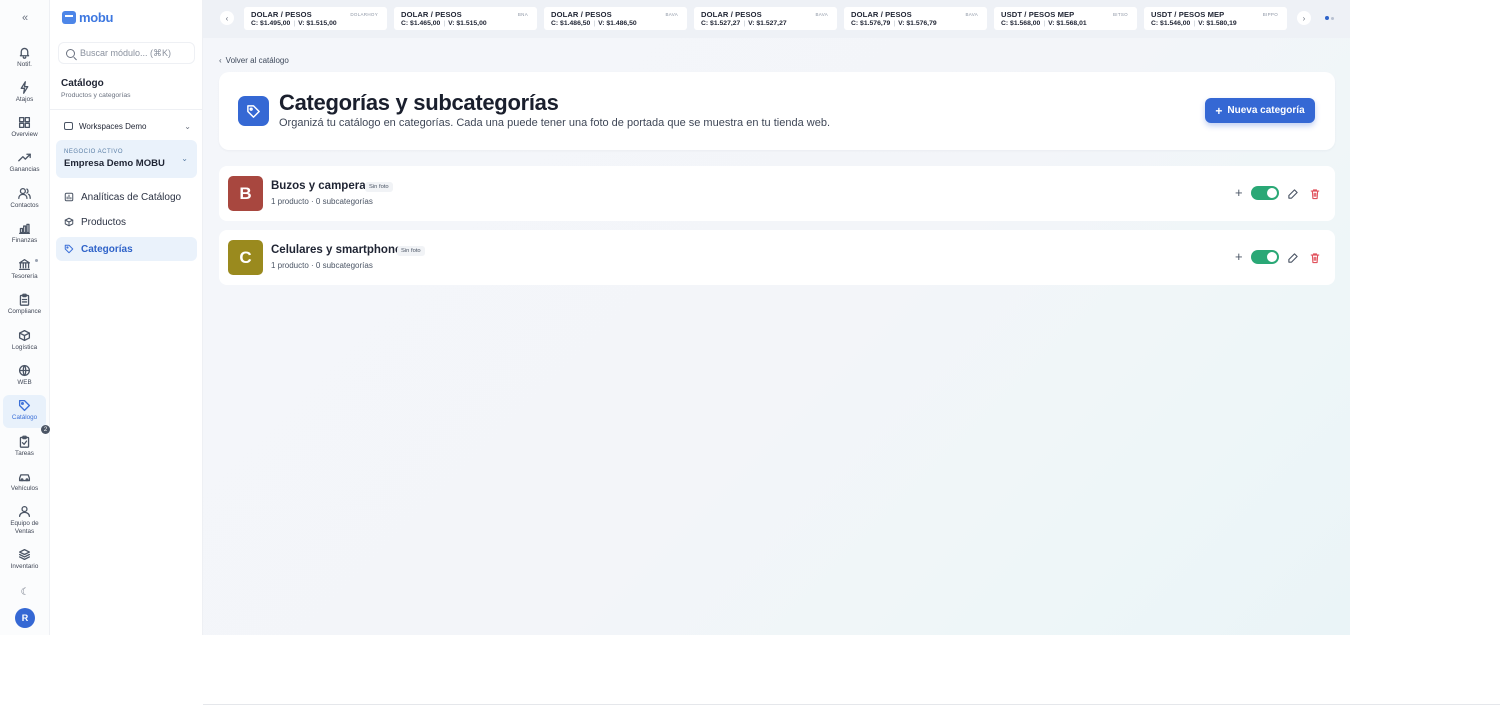  Describe the element at coordinates (571, 23) in the screenshot. I see `rate-compra: C: $1.486,50` at that location.